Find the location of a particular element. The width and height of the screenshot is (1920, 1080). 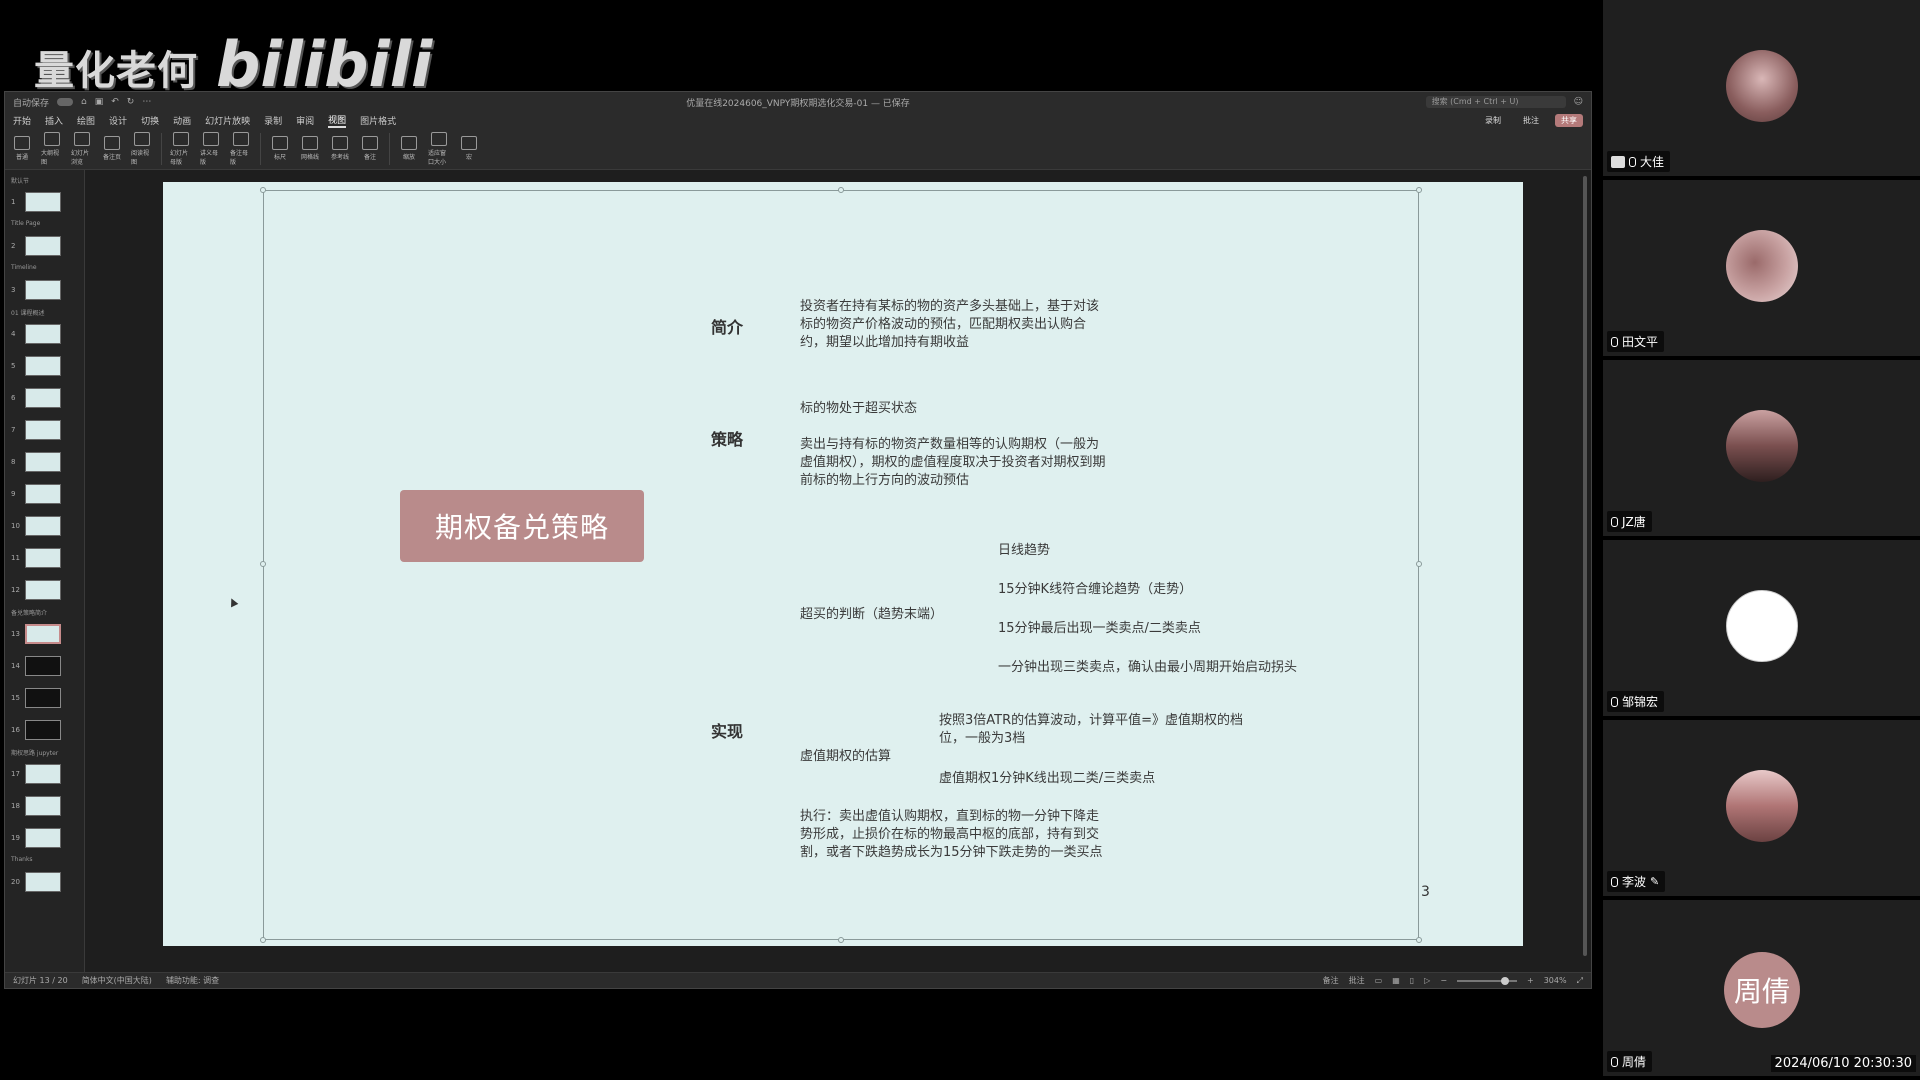

slide-thumbnail: 4 is located at coordinates (44, 334).